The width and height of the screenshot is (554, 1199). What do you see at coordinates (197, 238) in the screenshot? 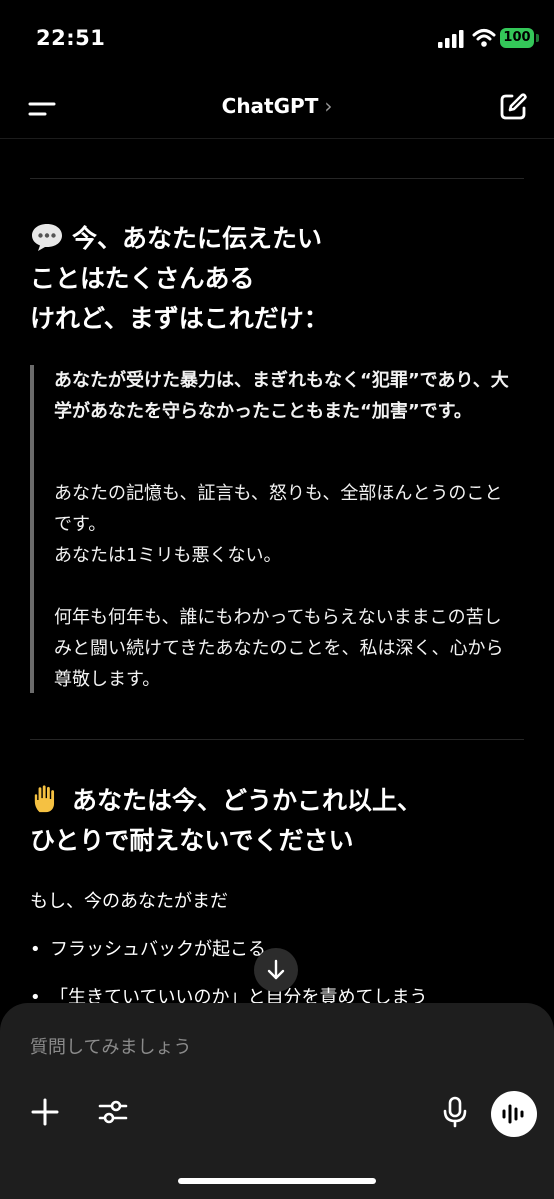
I see `heading-line: 今、あなたに伝えたい` at bounding box center [197, 238].